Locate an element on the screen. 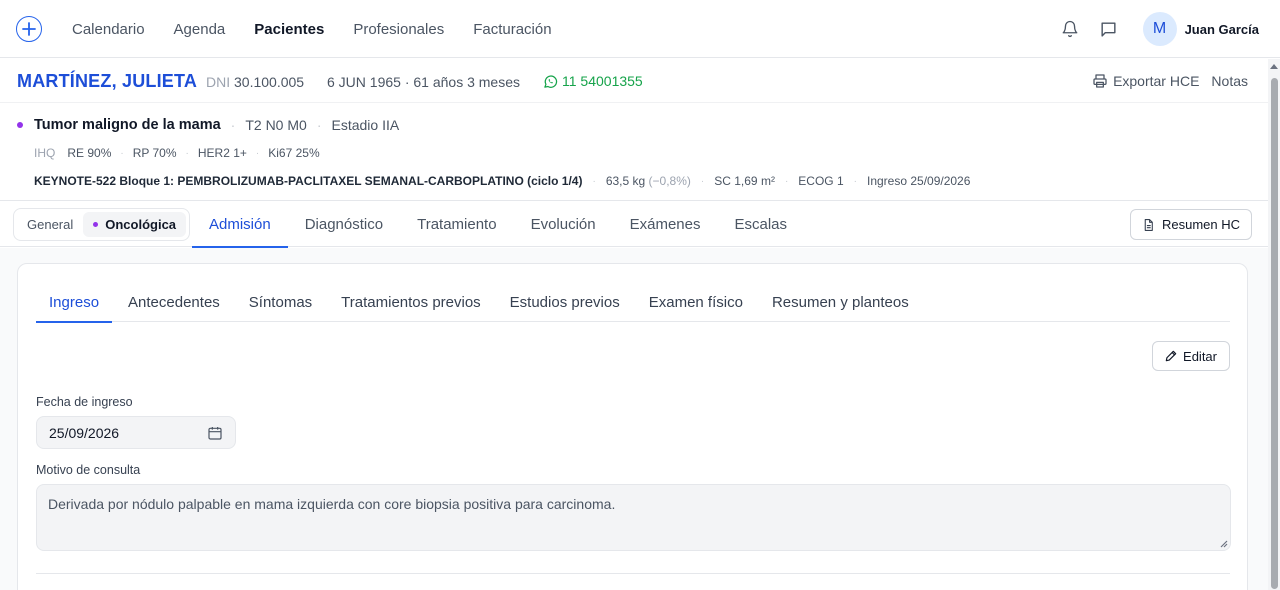 Image resolution: width=1280 pixels, height=590 pixels. nav-item-profesionales: Profesionales is located at coordinates (398, 29).